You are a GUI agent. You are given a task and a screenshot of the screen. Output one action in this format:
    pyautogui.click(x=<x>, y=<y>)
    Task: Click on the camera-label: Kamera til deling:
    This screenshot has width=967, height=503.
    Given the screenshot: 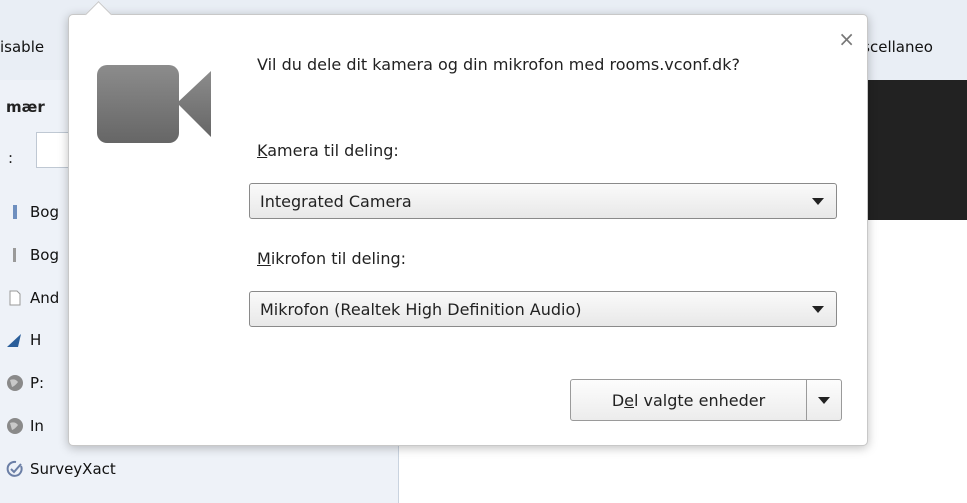 What is the action you would take?
    pyautogui.click(x=328, y=150)
    